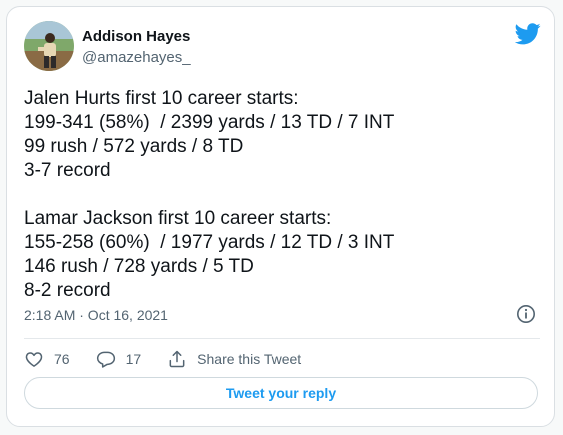 This screenshot has height=435, width=563. Describe the element at coordinates (161, 98) in the screenshot. I see `tweet-line: Jalen Hurts first 10 career starts:` at that location.